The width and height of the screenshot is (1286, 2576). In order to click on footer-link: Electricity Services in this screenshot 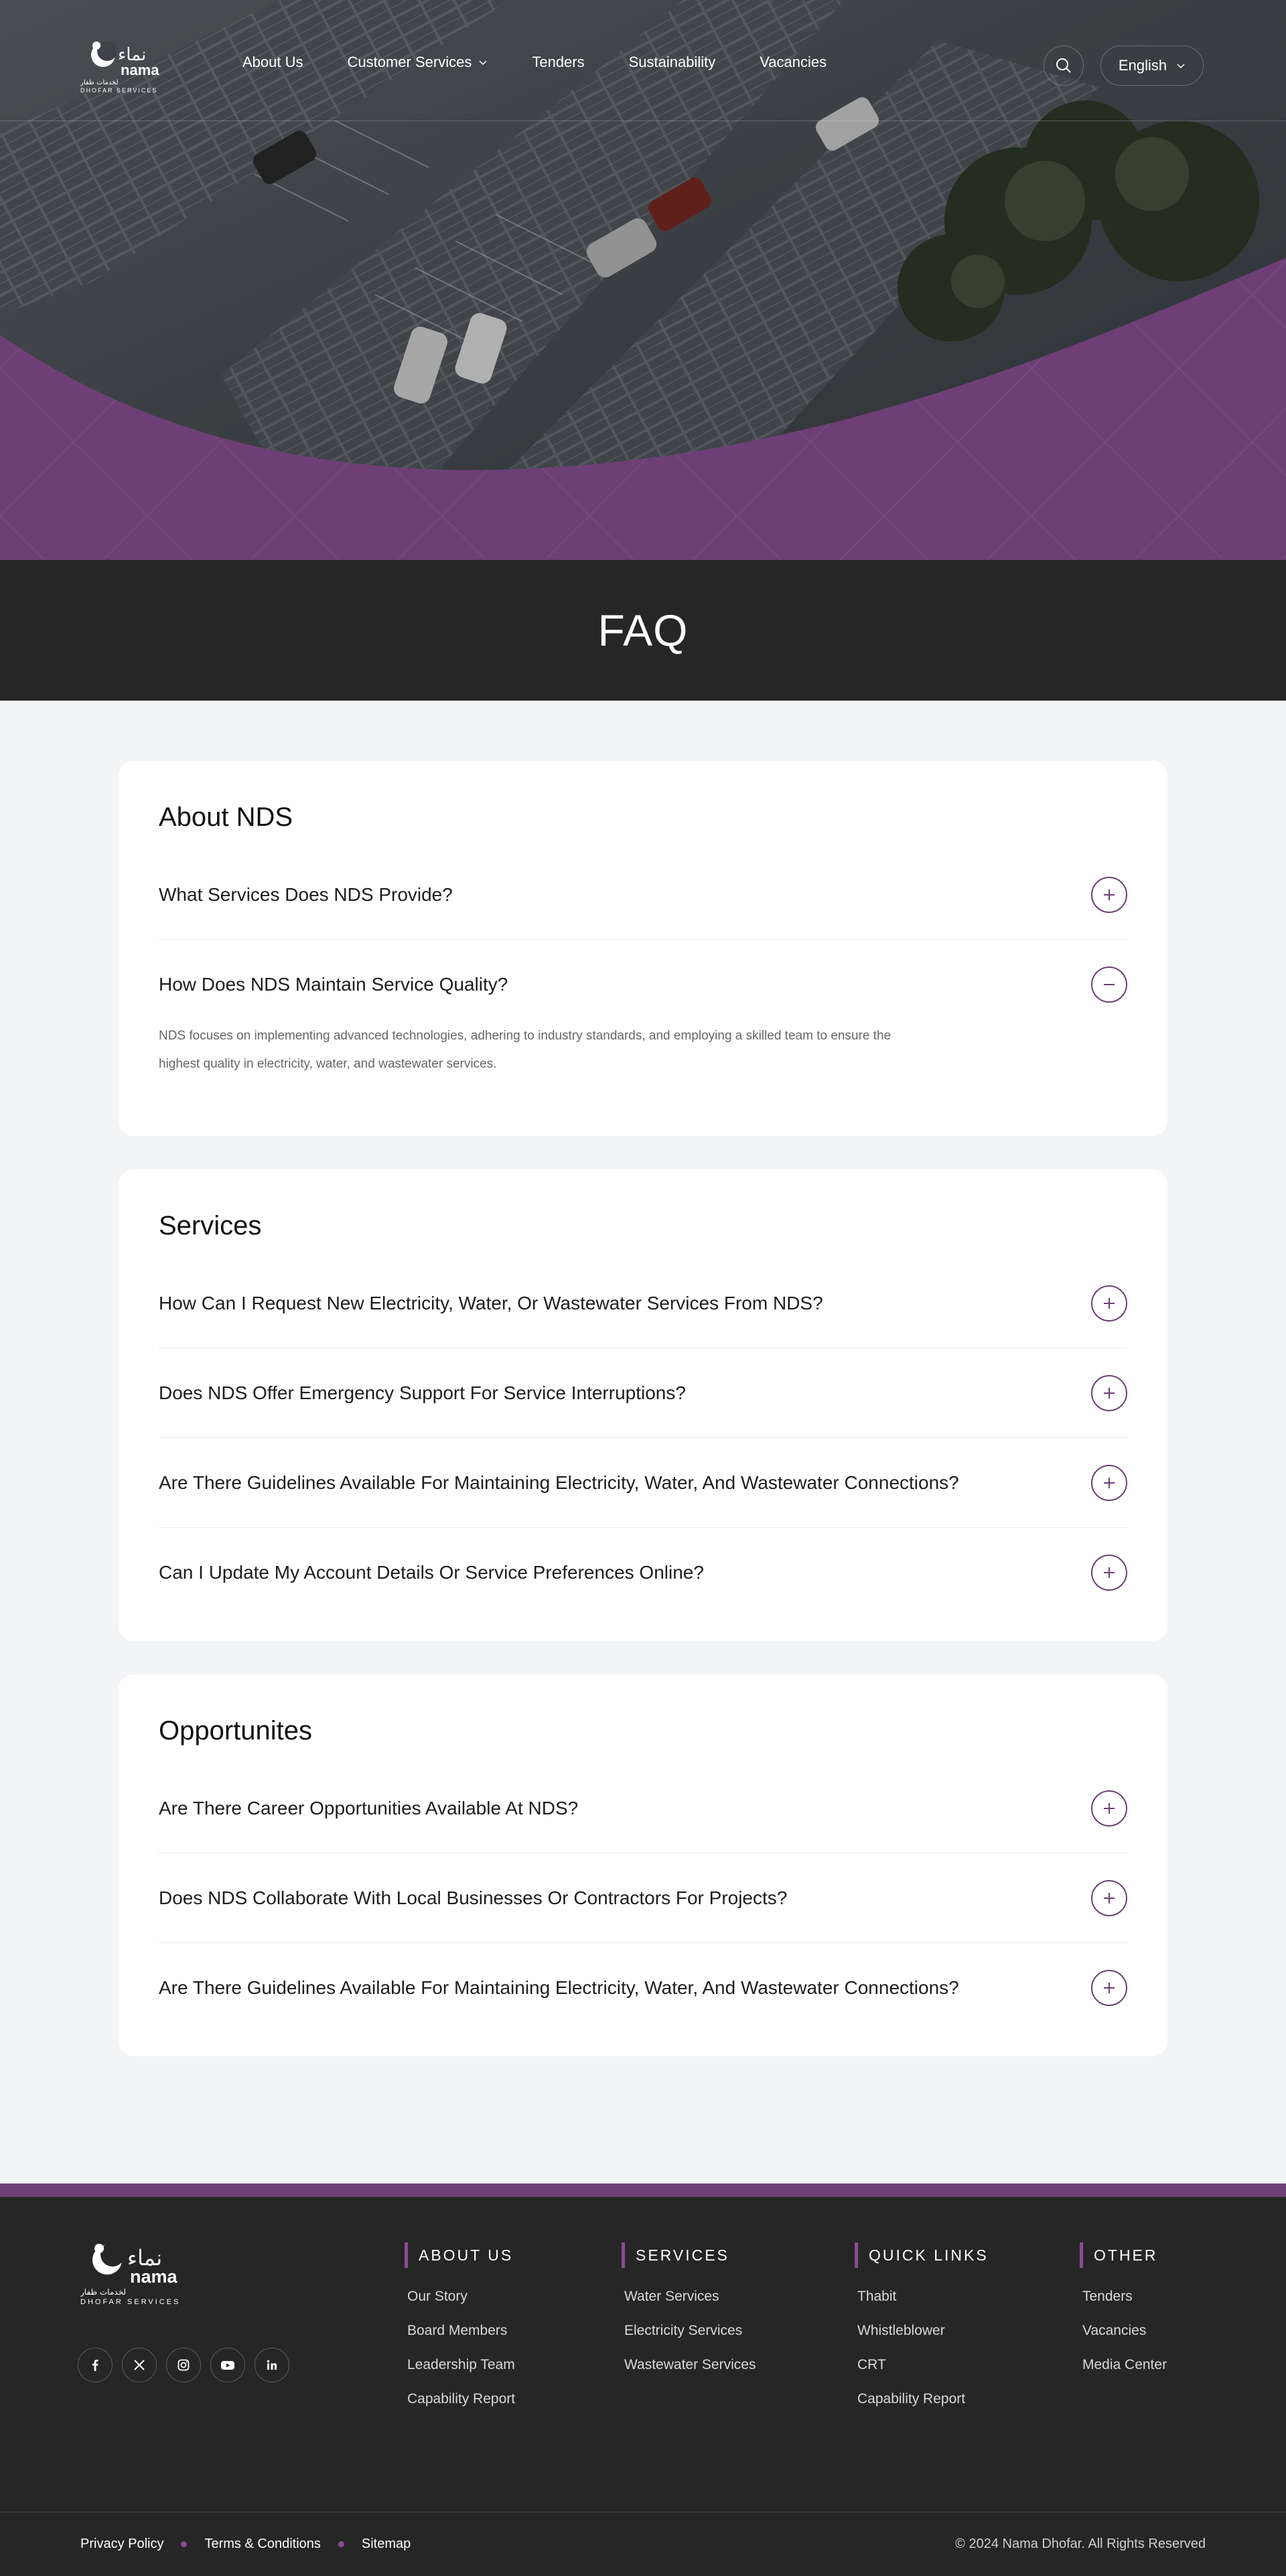, I will do `click(690, 2330)`.